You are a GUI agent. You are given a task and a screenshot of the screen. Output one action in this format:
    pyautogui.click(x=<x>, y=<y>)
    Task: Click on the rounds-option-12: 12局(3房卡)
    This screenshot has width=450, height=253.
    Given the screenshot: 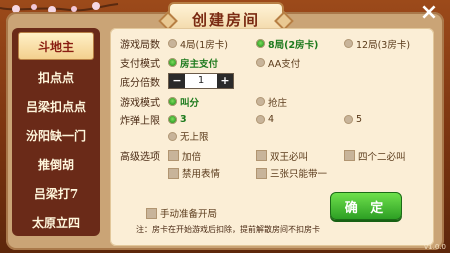 What is the action you would take?
    pyautogui.click(x=377, y=44)
    